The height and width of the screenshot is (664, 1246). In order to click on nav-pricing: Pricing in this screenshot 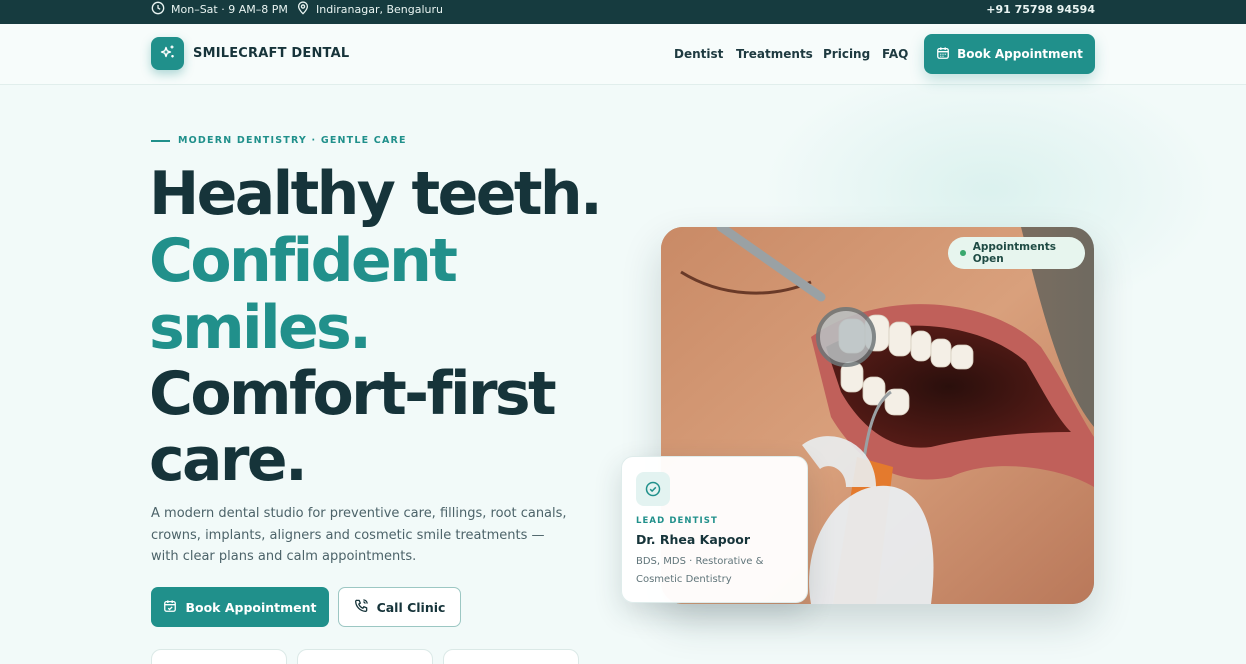, I will do `click(846, 54)`.